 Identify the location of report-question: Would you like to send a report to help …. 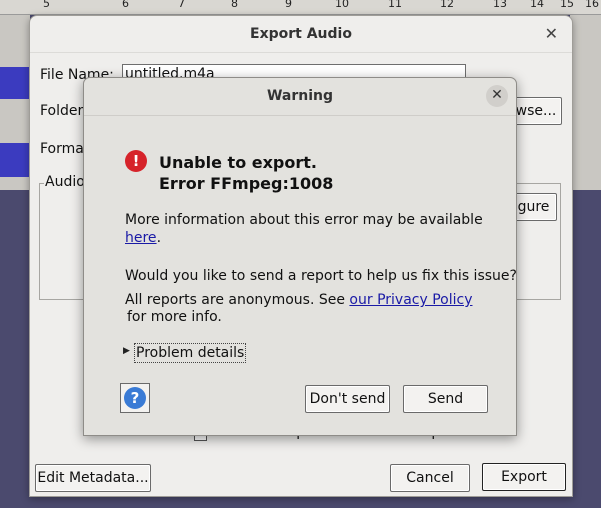
(321, 276).